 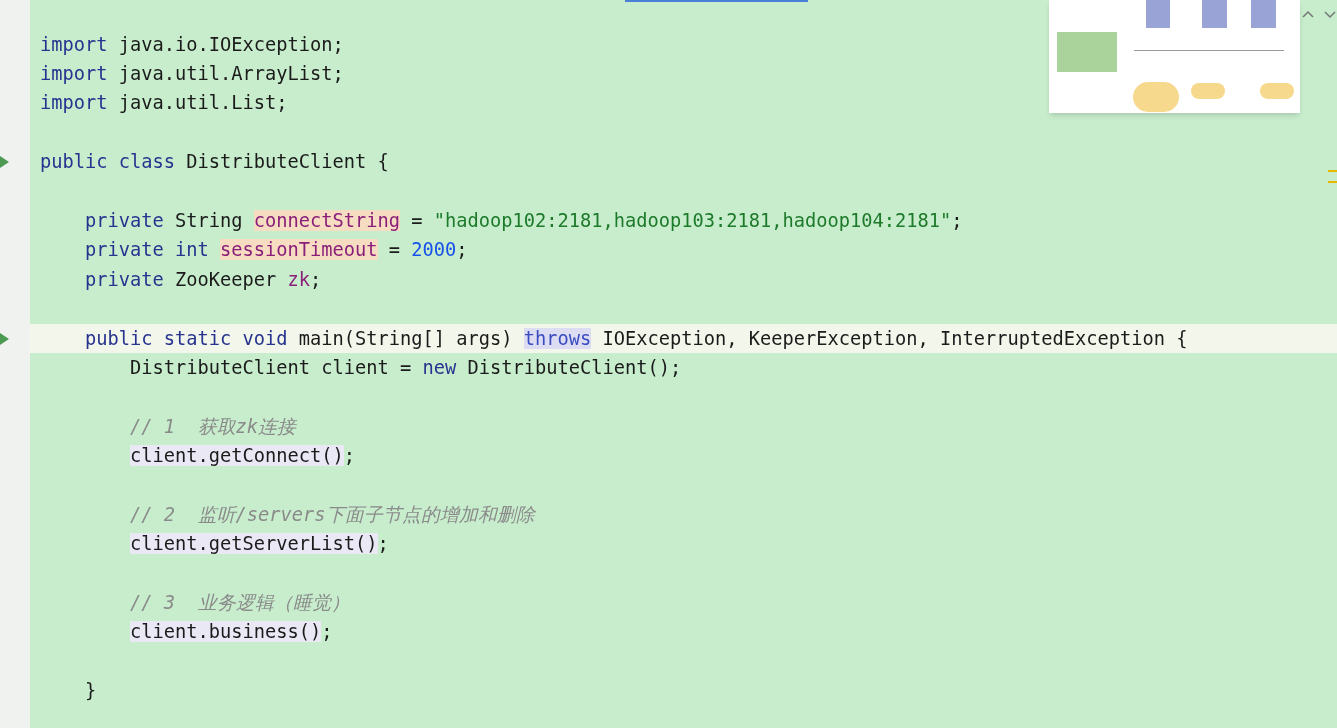 What do you see at coordinates (524, 221) in the screenshot?
I see `code-line: private String connectString = "hadoop102:2181,hadoop103:2181,hadoop104:2181";` at bounding box center [524, 221].